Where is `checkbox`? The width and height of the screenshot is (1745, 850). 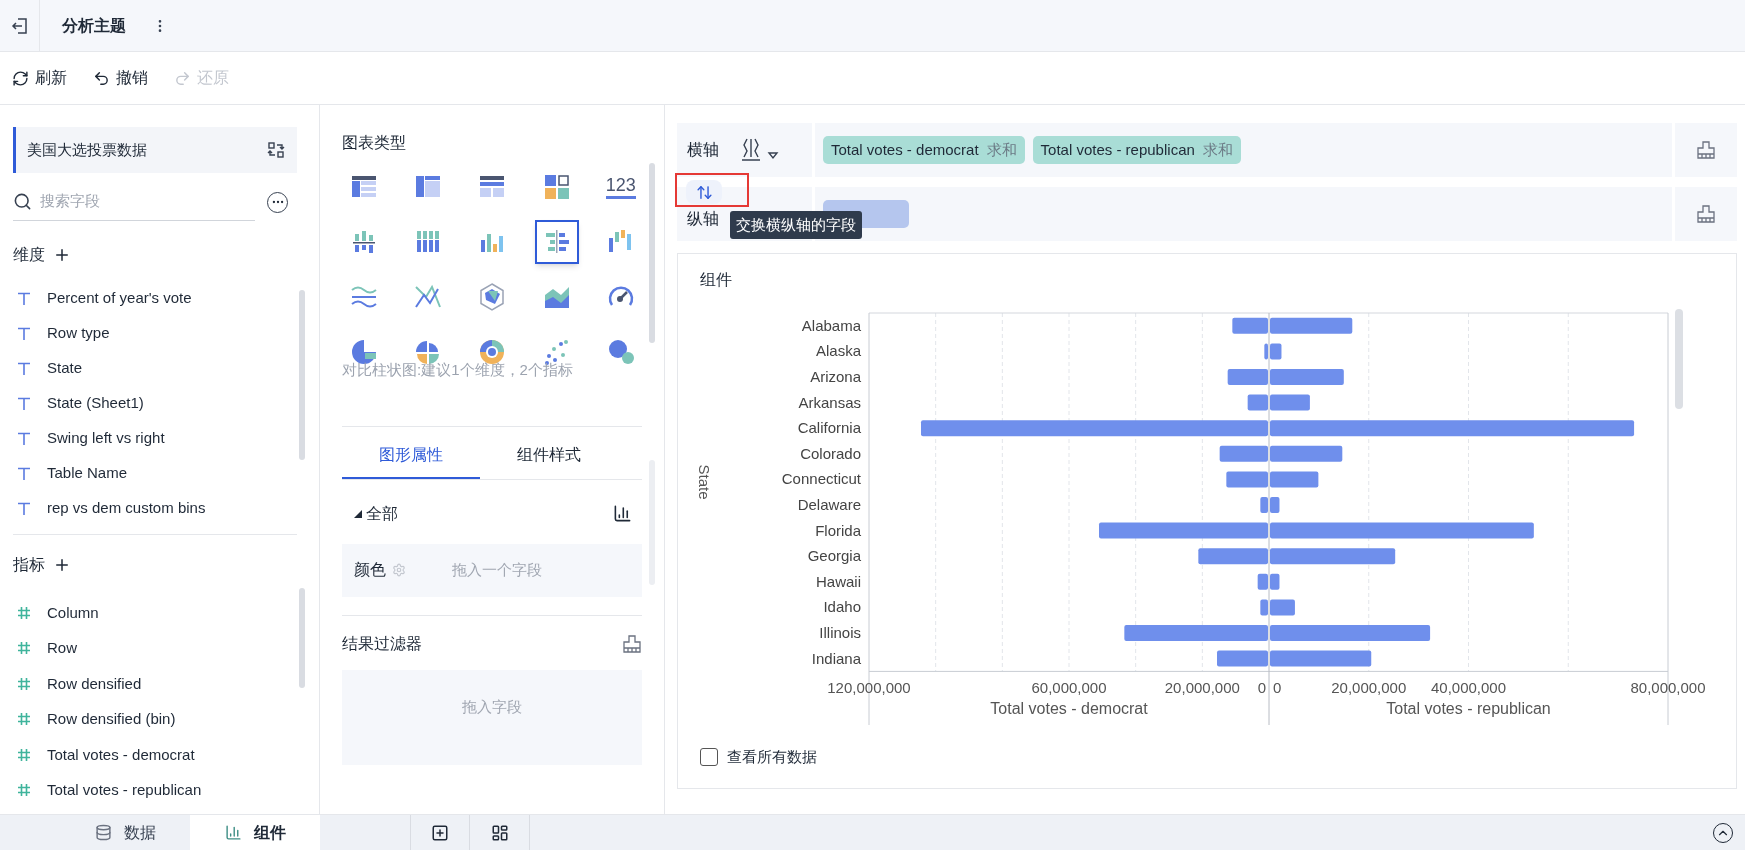 checkbox is located at coordinates (709, 757).